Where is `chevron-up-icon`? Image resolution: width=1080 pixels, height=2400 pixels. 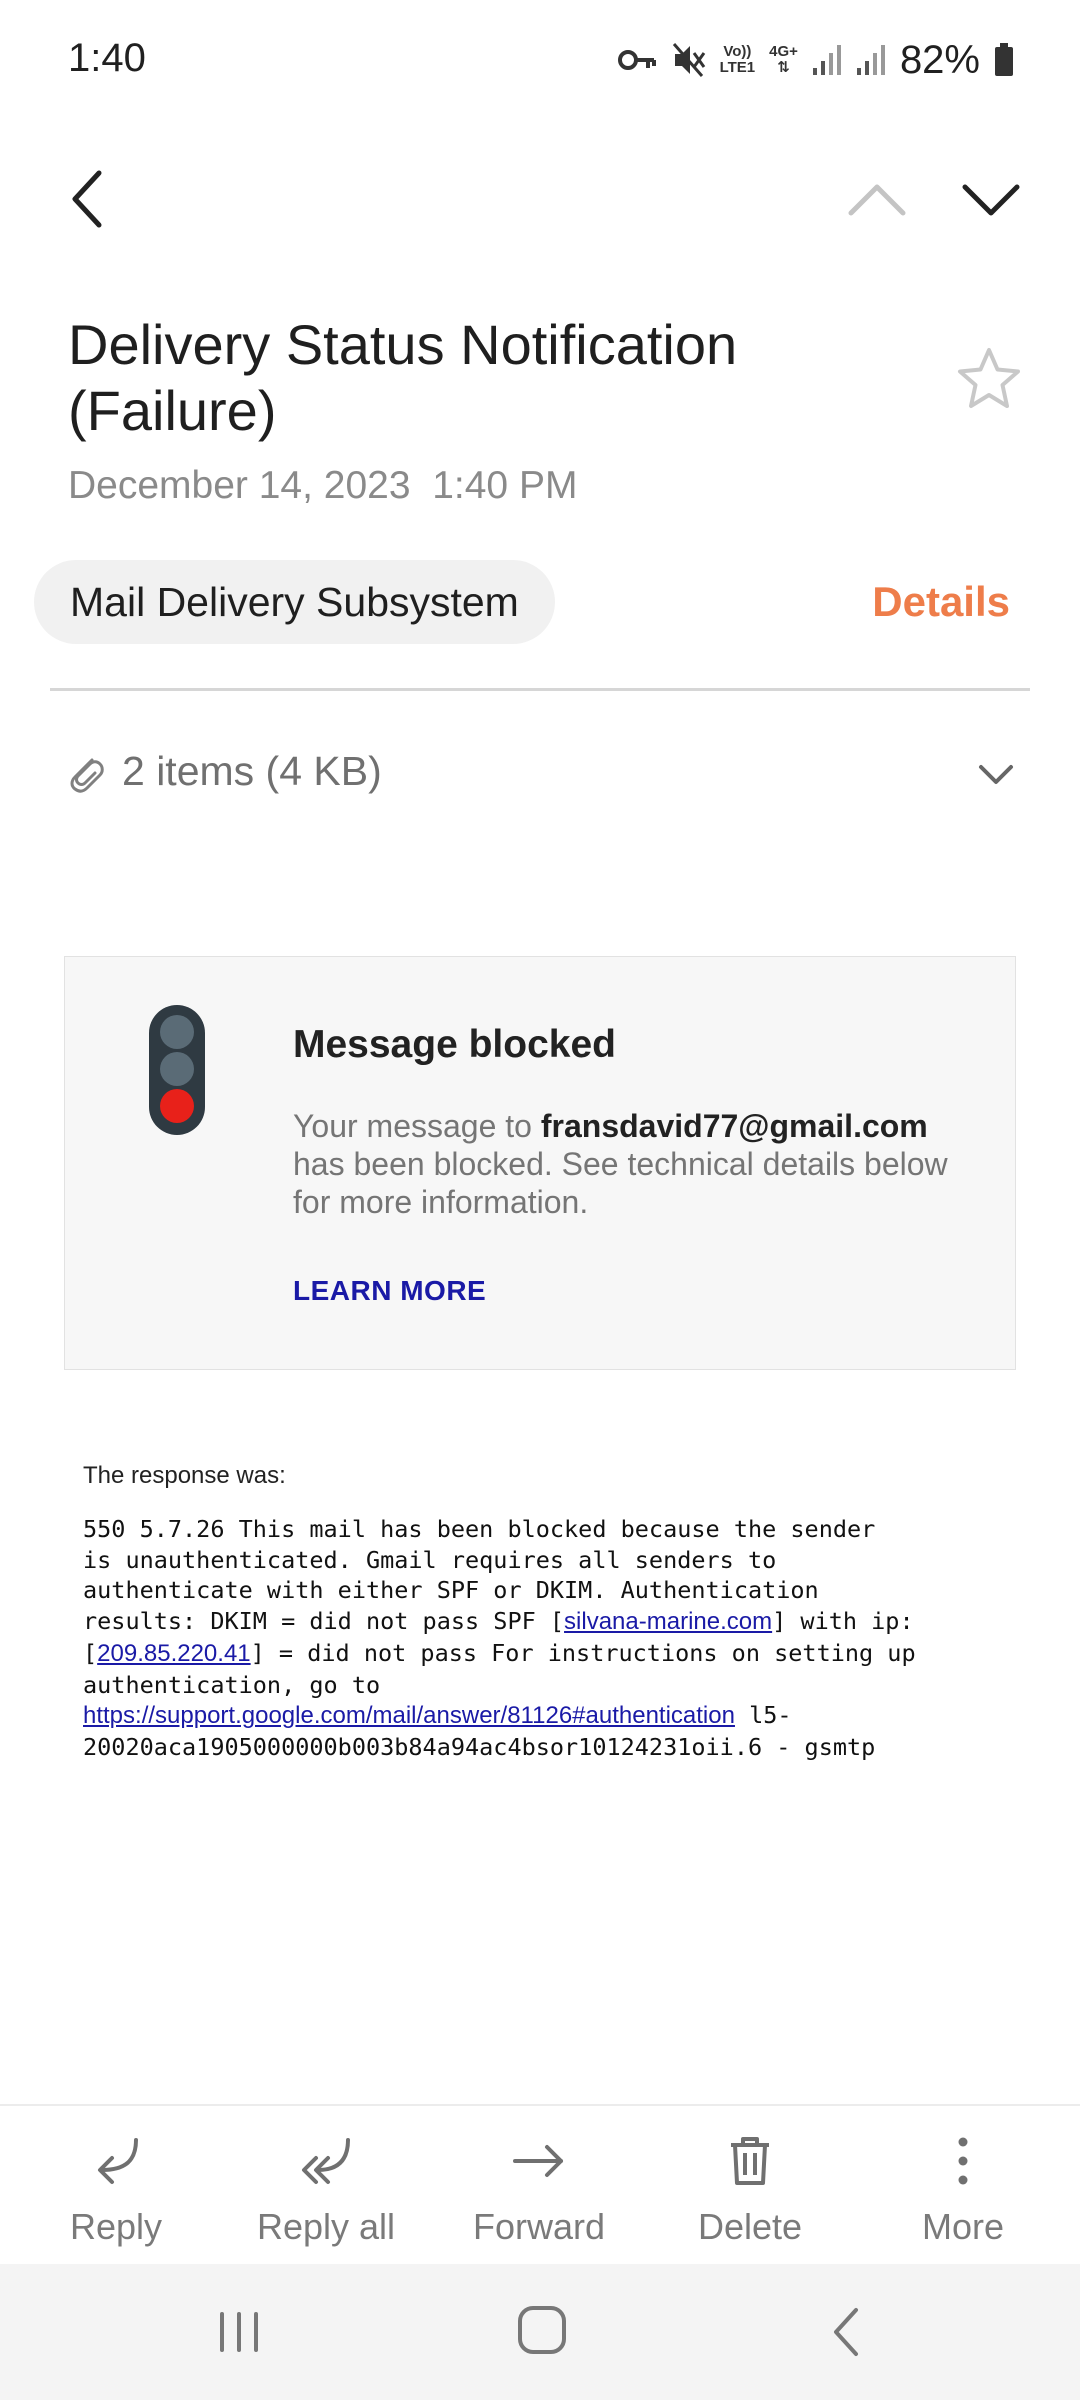
chevron-up-icon is located at coordinates (877, 200).